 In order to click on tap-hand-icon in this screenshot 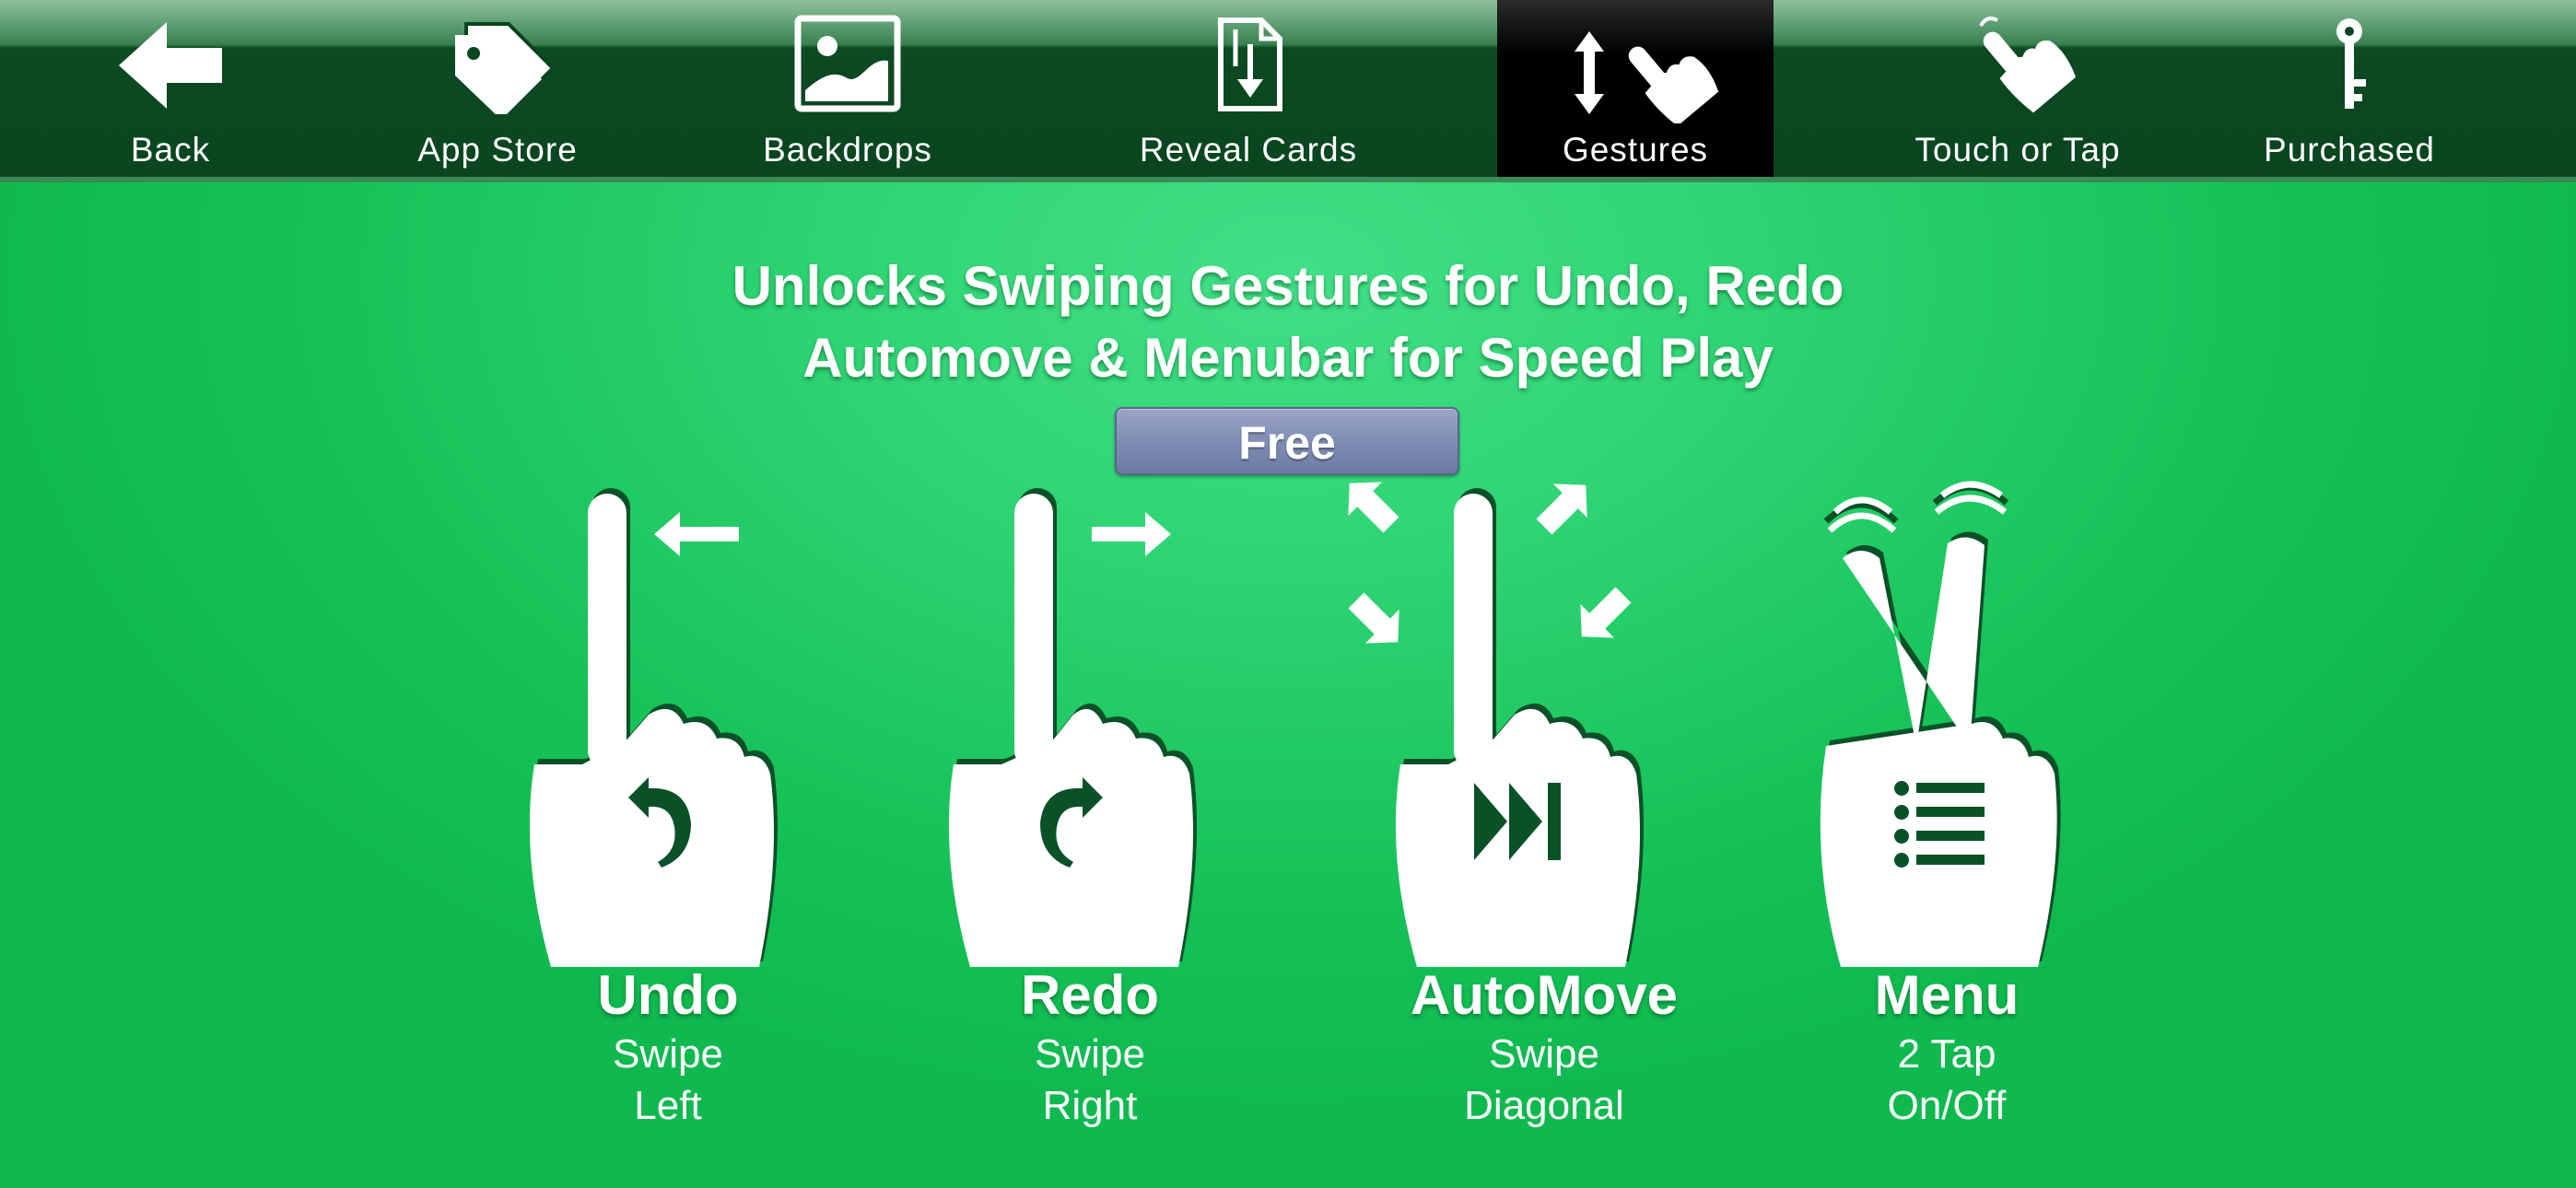, I will do `click(2028, 65)`.